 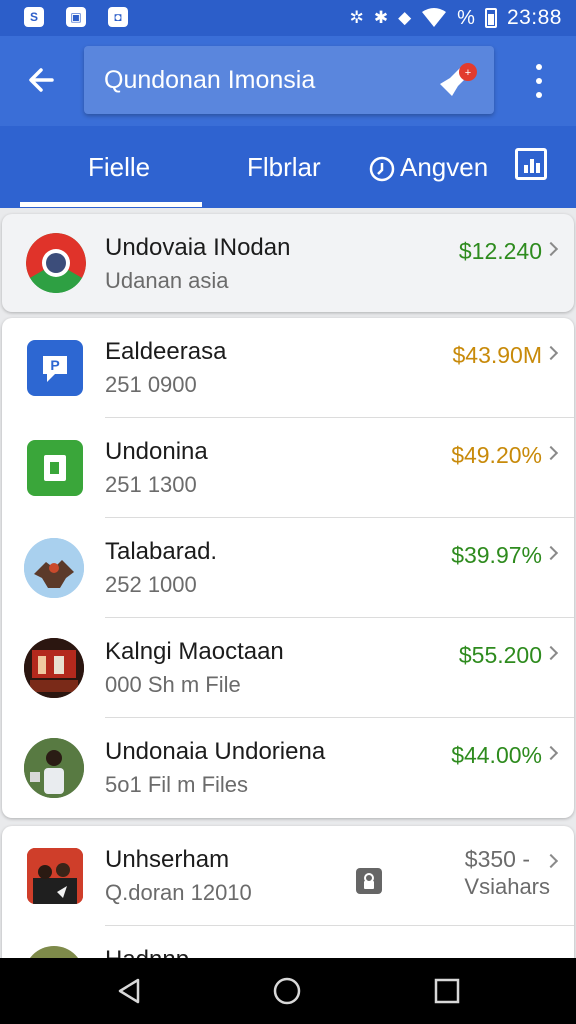 I want to click on row-value: $49.20%, so click(x=496, y=455).